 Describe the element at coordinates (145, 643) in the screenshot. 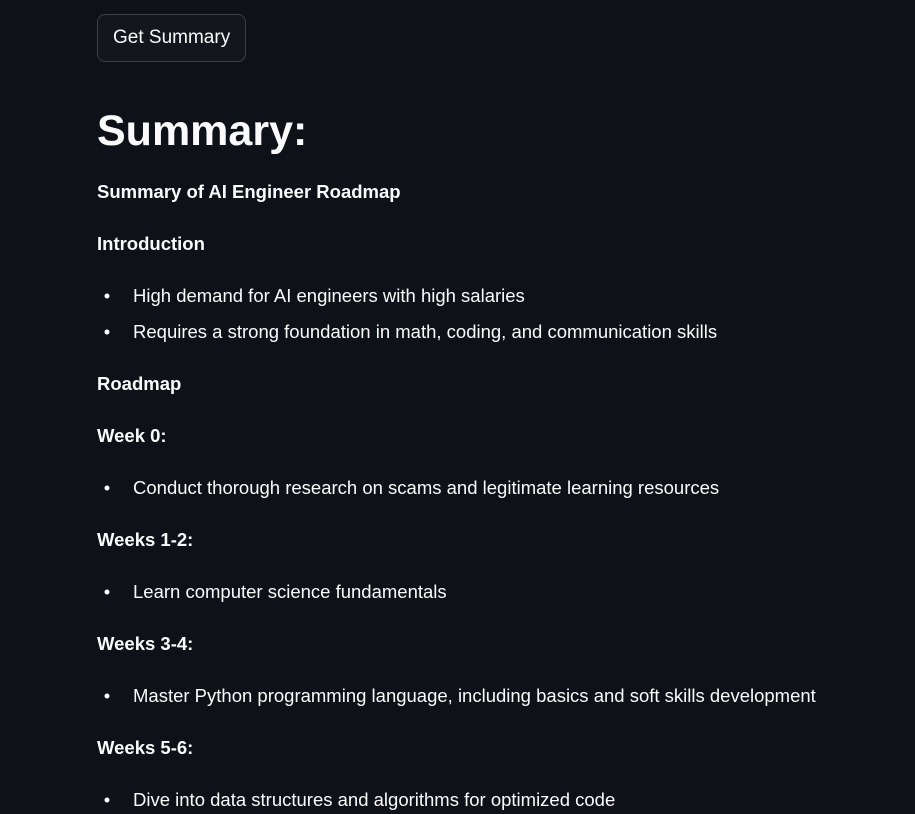

I see `week-heading: Weeks 3-4:` at that location.